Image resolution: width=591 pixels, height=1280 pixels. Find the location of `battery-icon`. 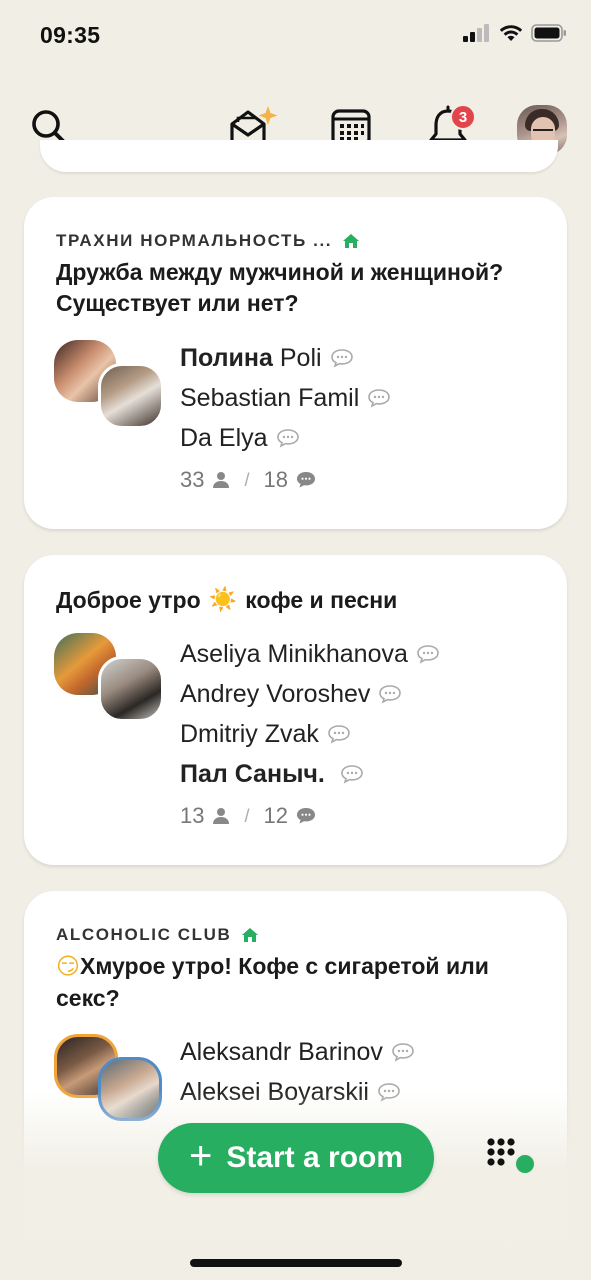

battery-icon is located at coordinates (548, 33).